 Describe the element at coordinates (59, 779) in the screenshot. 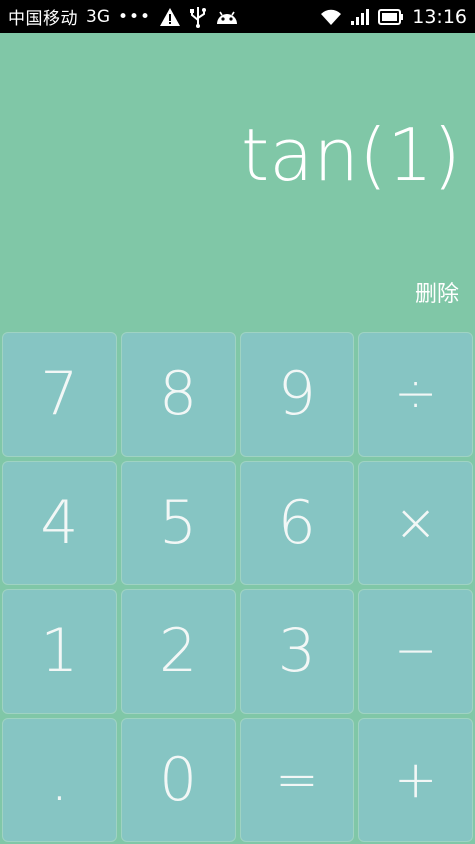

I see `key-decimal: .` at that location.